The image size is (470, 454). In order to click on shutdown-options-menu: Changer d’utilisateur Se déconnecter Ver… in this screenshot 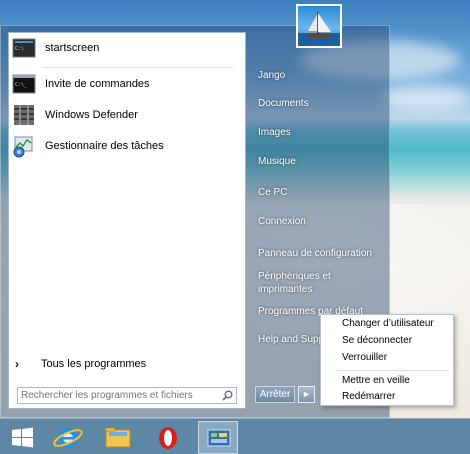, I will do `click(387, 360)`.